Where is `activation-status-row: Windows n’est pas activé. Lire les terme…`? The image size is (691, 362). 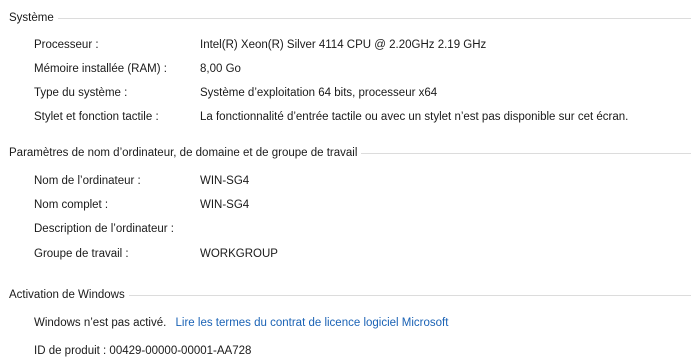 activation-status-row: Windows n’est pas activé. Lire les terme… is located at coordinates (241, 323).